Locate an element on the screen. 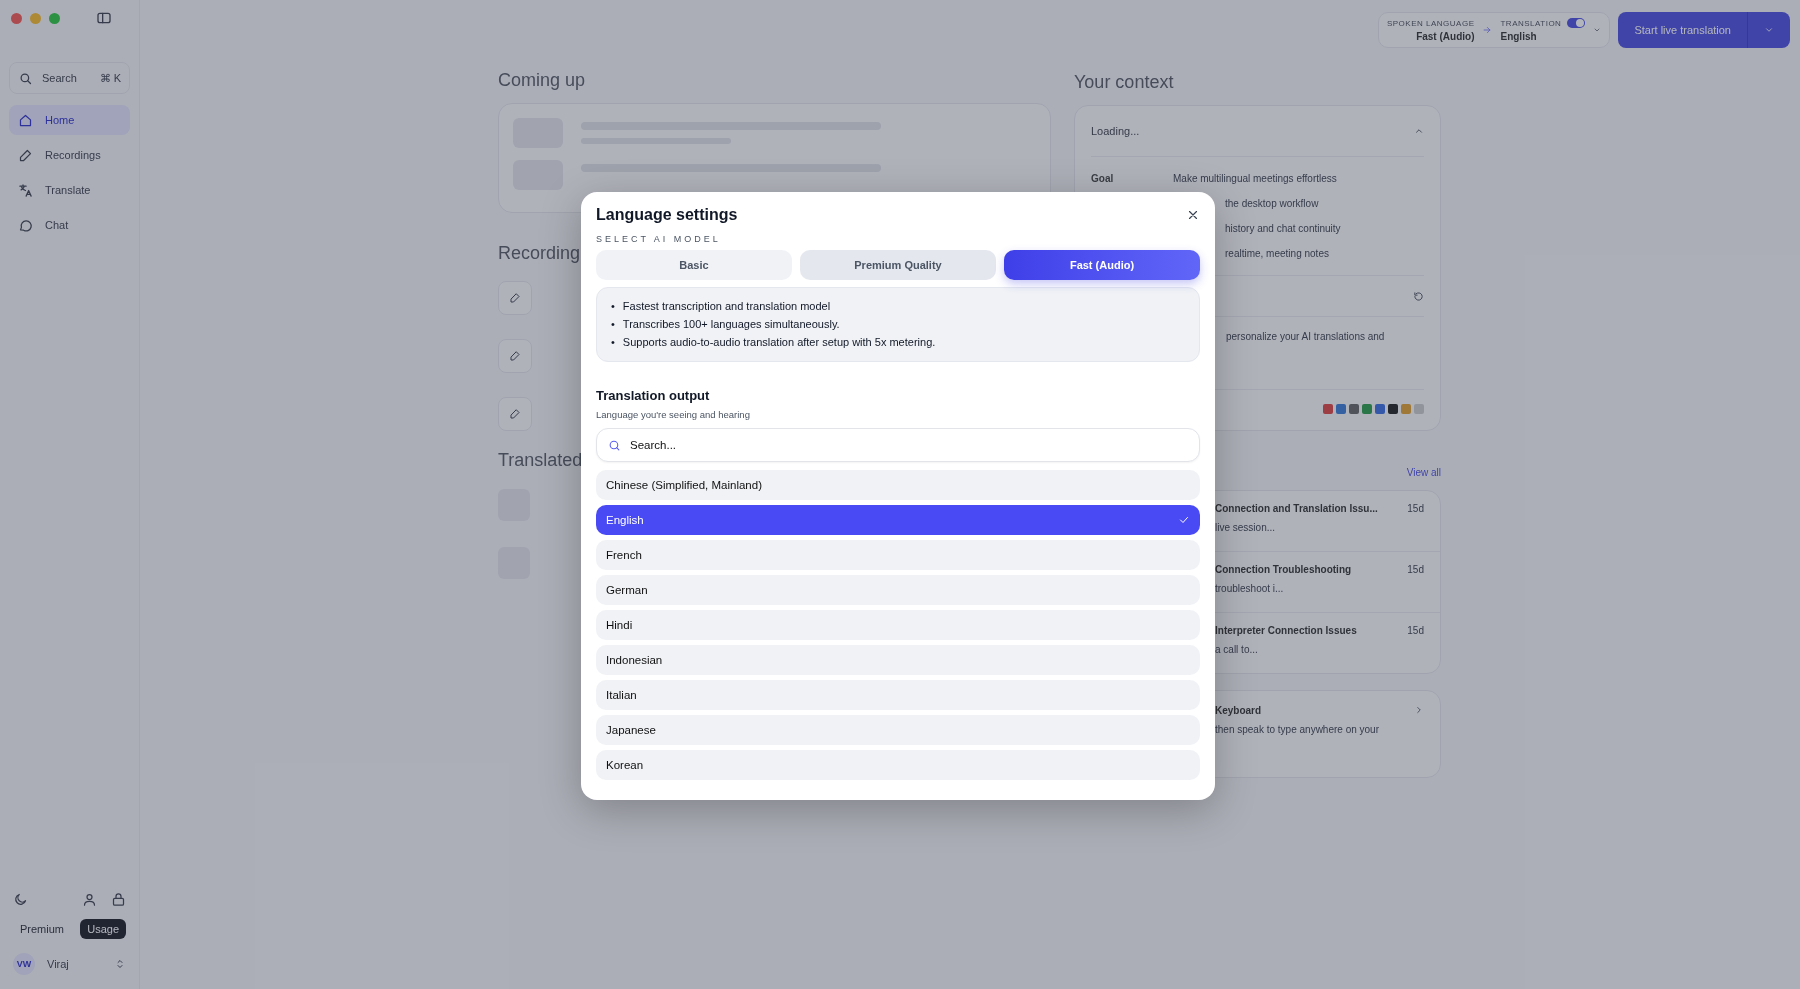 The width and height of the screenshot is (1800, 989). arrow-icon is located at coordinates (1487, 30).